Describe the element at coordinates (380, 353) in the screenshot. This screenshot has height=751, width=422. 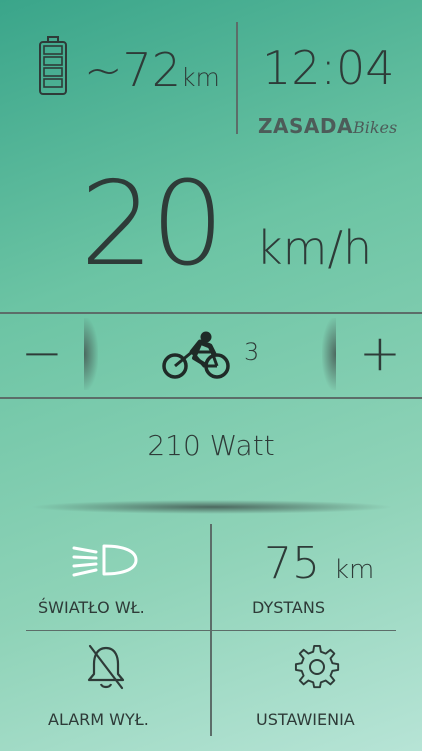
I see `assist-increase-button: +` at that location.